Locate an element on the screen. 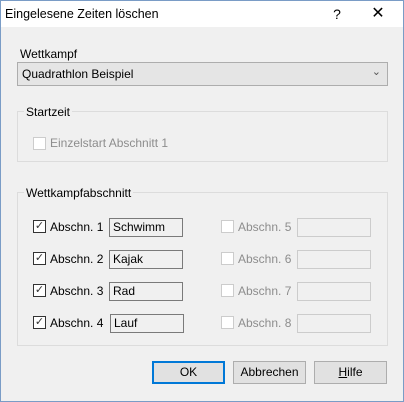 The height and width of the screenshot is (402, 404). help-button: Hilfe is located at coordinates (350, 372).